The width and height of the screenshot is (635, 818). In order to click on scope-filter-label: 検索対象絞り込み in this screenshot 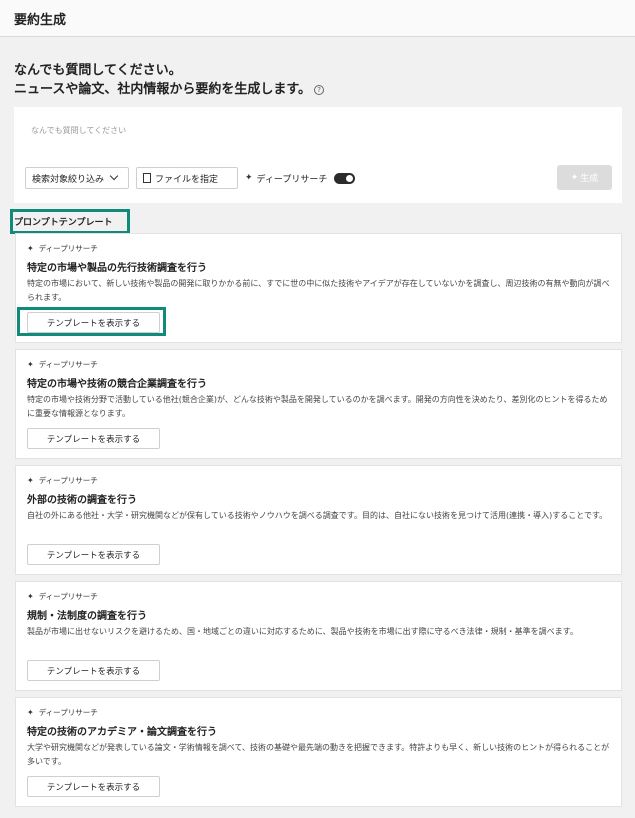, I will do `click(68, 179)`.